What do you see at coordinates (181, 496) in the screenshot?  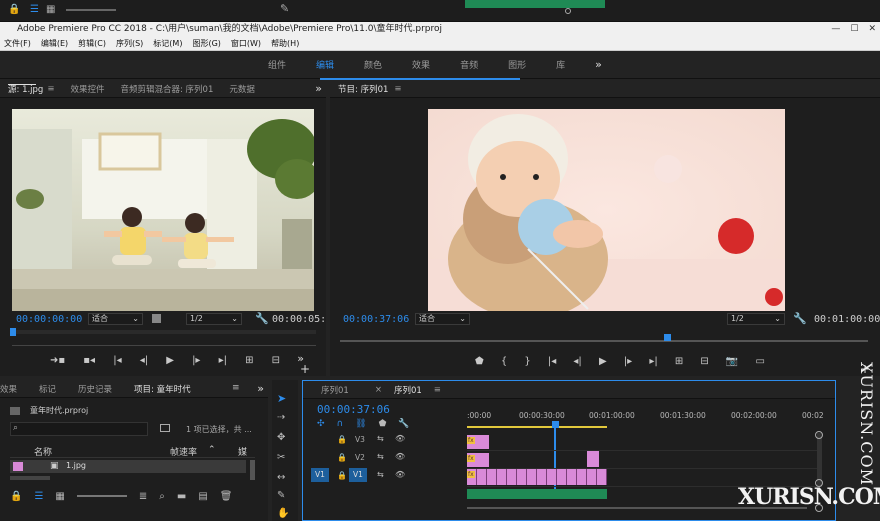 I see `new-bin-icon: ▬` at bounding box center [181, 496].